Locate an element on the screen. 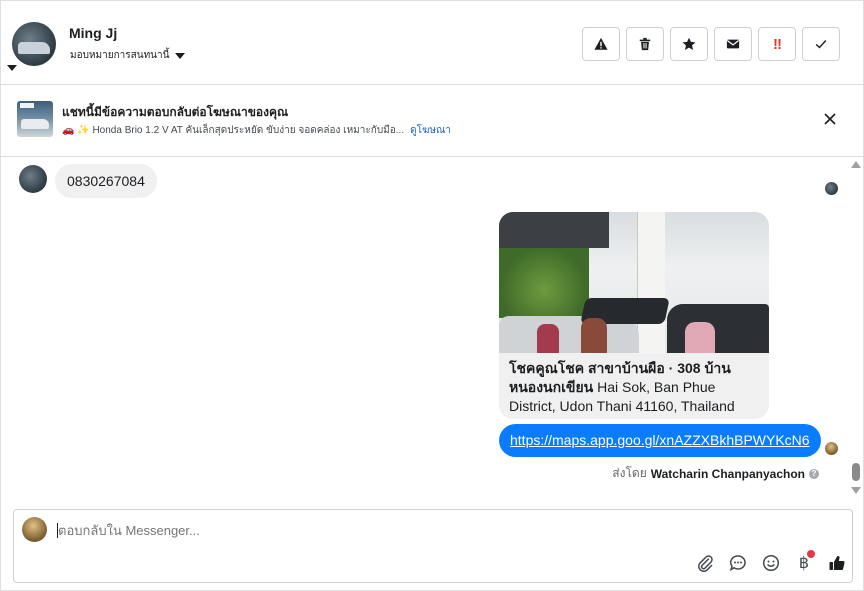 Image resolution: width=864 pixels, height=591 pixels. agent-avatar is located at coordinates (34, 529).